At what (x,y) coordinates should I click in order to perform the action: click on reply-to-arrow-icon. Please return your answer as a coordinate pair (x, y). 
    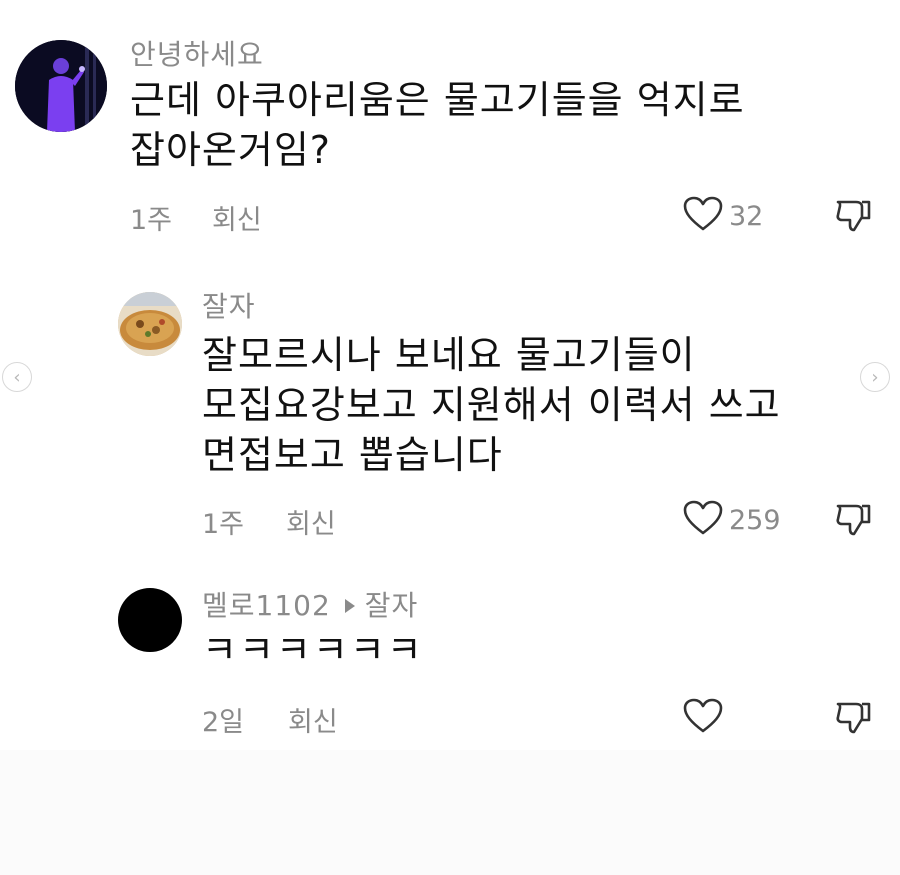
    Looking at the image, I should click on (349, 605).